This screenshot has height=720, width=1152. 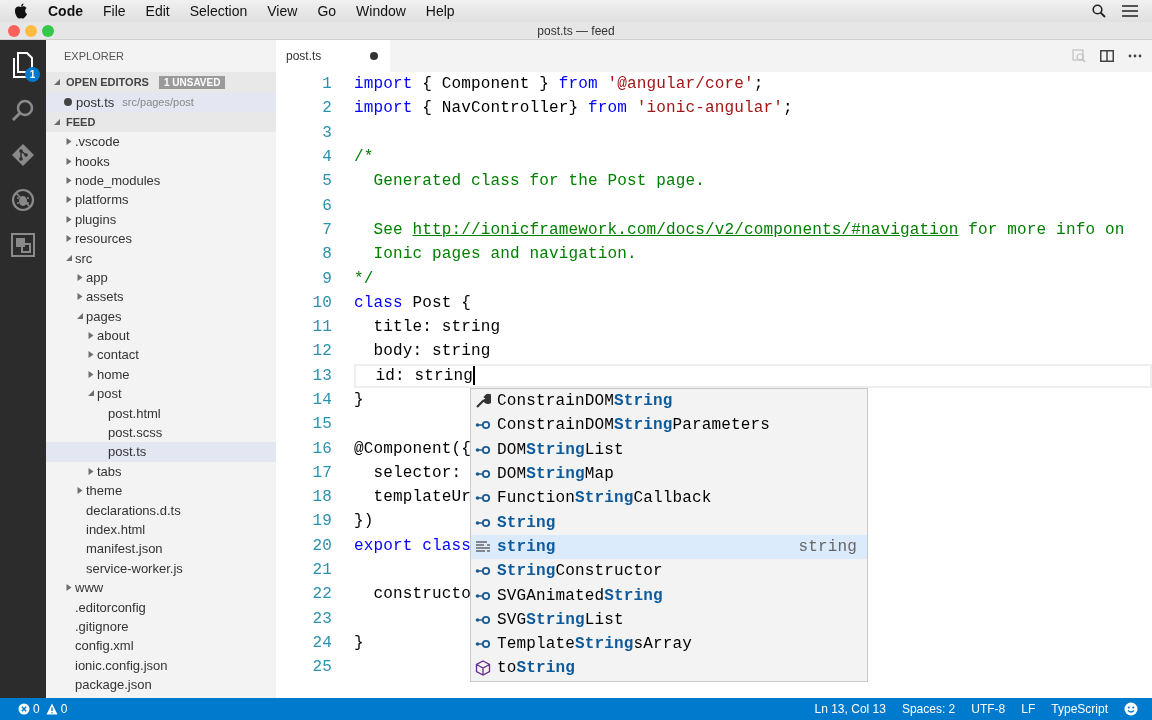 What do you see at coordinates (669, 498) in the screenshot?
I see `suggestion-item: FunctionStringCallback` at bounding box center [669, 498].